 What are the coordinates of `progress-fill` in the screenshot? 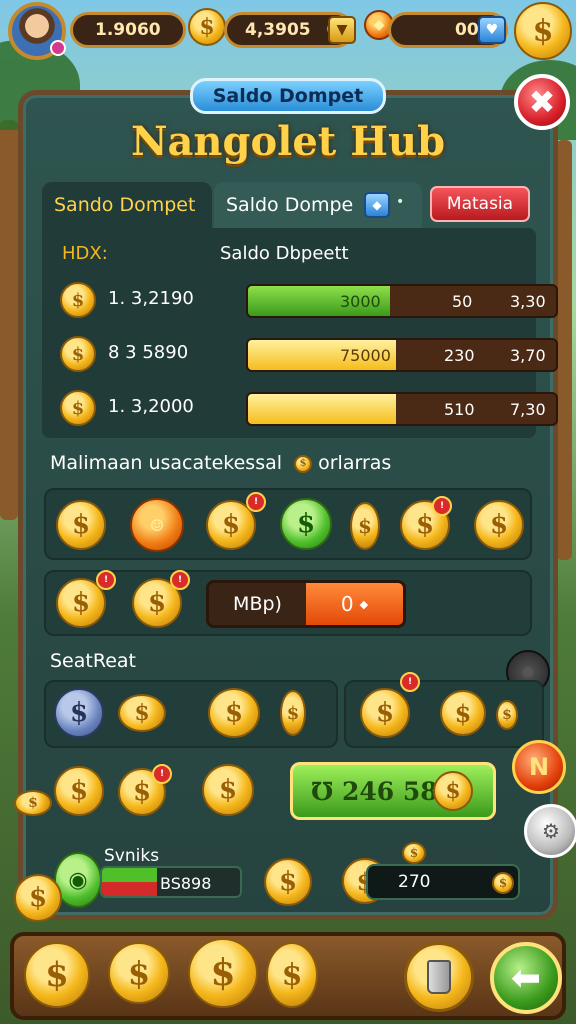 It's located at (322, 409).